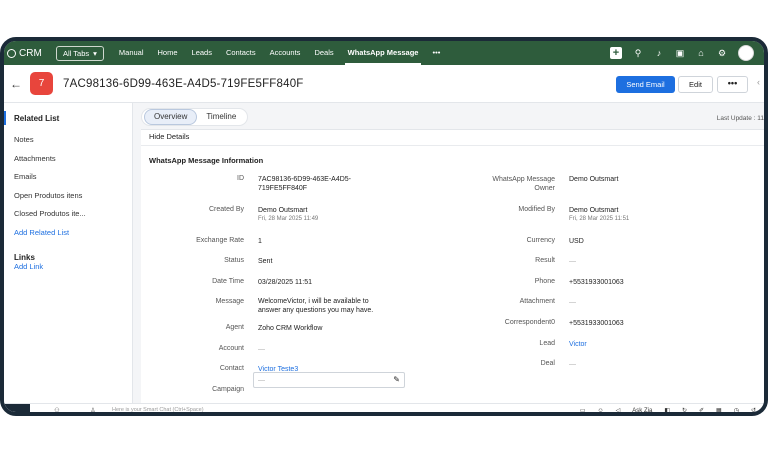 This screenshot has width=768, height=451. What do you see at coordinates (701, 409) in the screenshot?
I see `notes-icon: ✐` at bounding box center [701, 409].